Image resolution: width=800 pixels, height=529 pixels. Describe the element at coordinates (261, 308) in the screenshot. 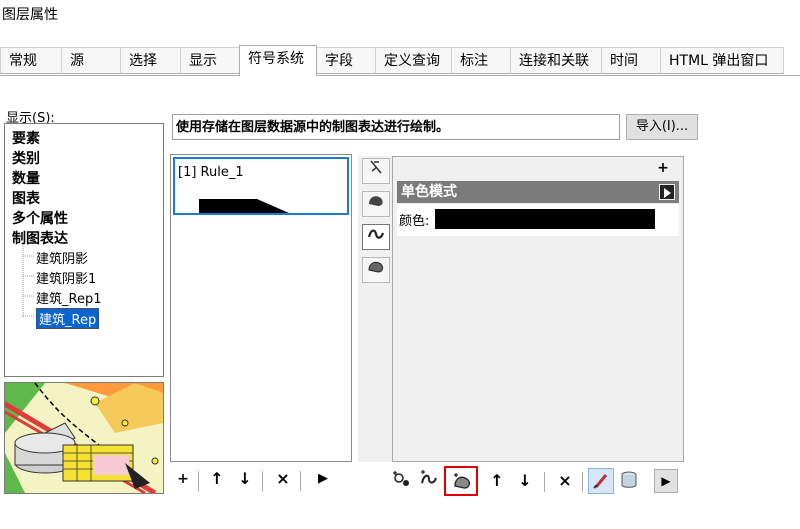

I see `rule-list: [1] Rule_1` at that location.